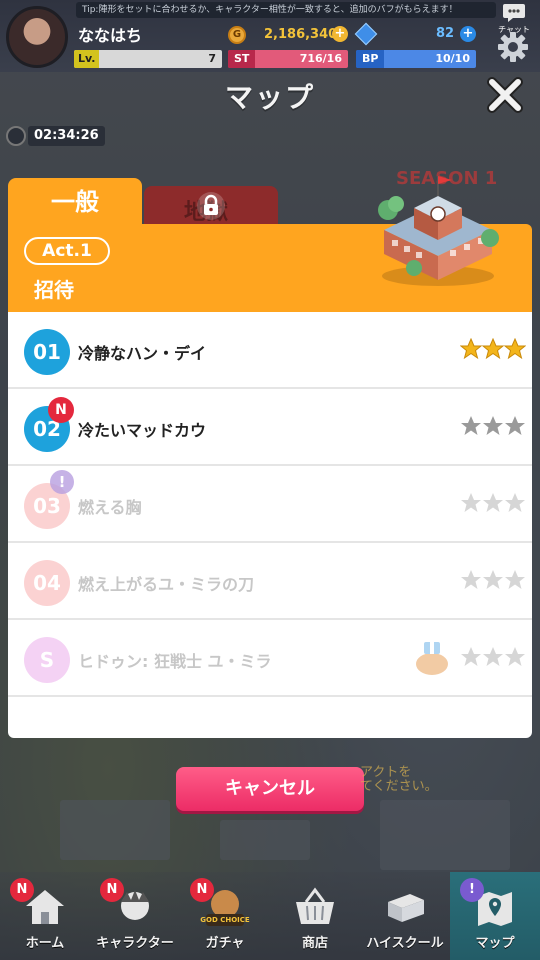 The width and height of the screenshot is (540, 960). What do you see at coordinates (314, 943) in the screenshot?
I see `nav-label: 商店` at bounding box center [314, 943].